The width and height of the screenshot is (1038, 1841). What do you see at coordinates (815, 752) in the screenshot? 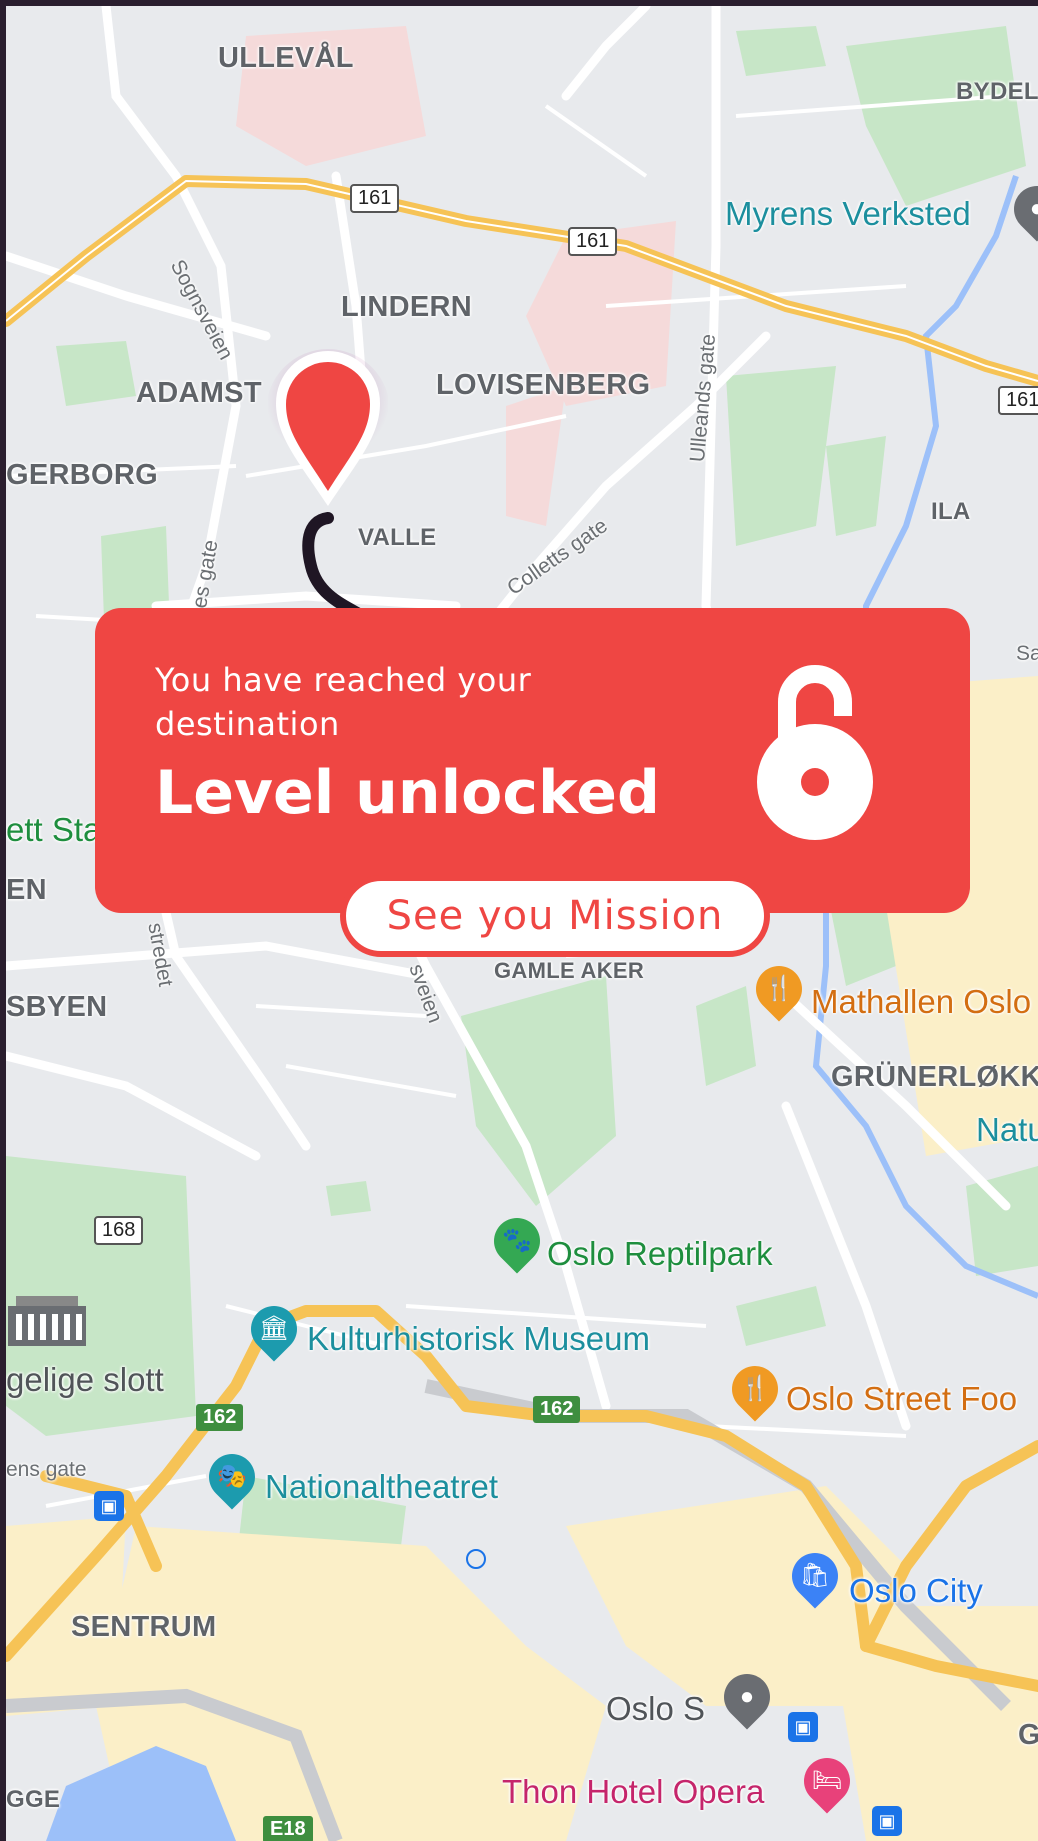
I see `unlocked-padlock-icon` at bounding box center [815, 752].